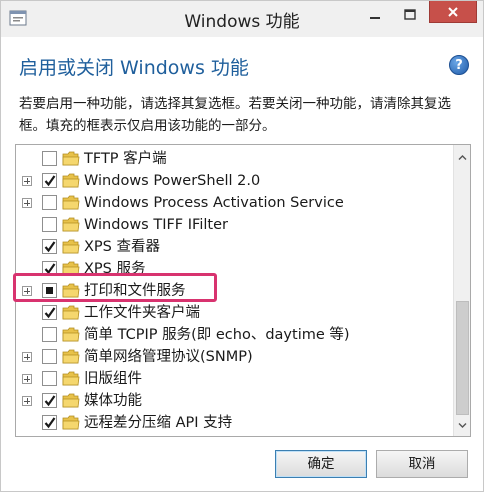 This screenshot has width=484, height=492. Describe the element at coordinates (168, 357) in the screenshot. I see `feature-label: 简单网络管理协议(SNMP)` at that location.